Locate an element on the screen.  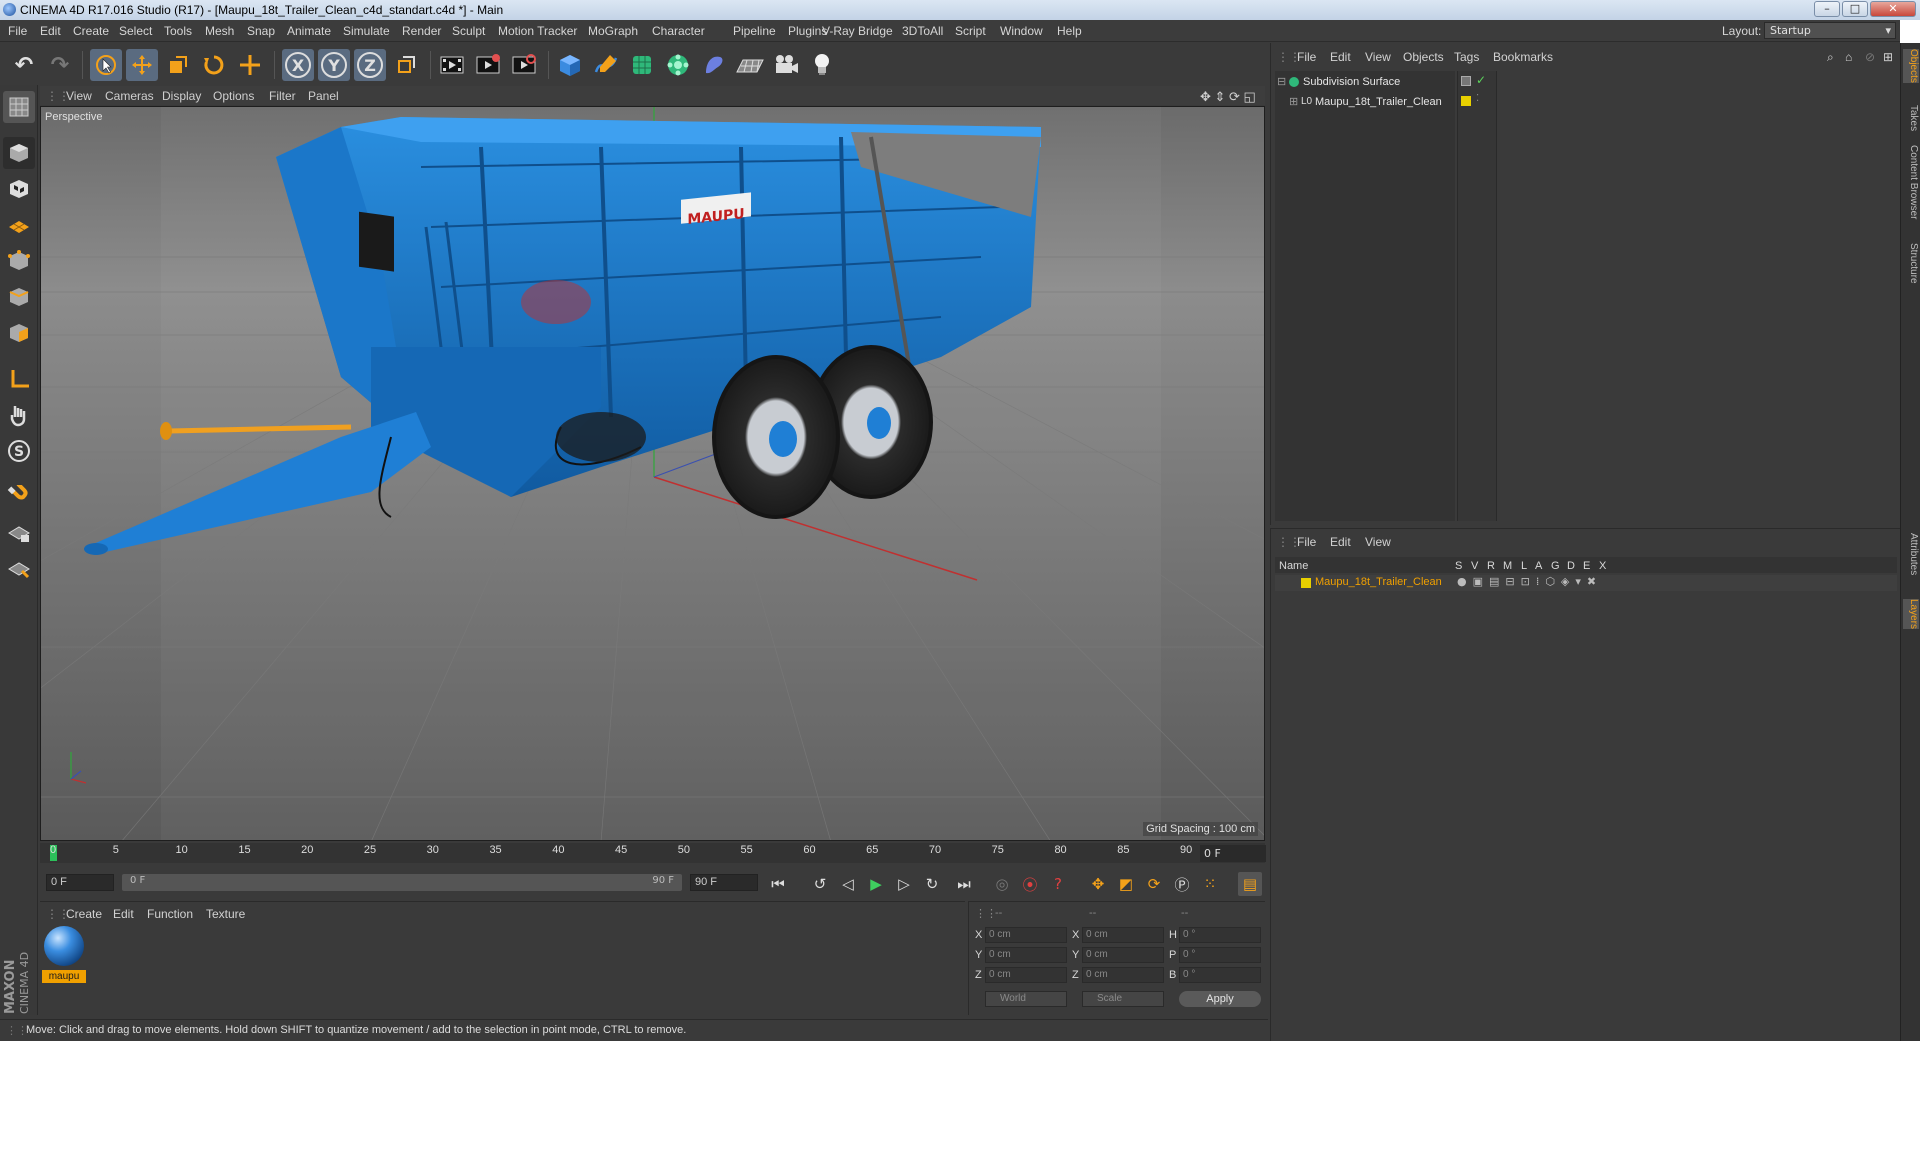
previous-frame-icon: ◁ is located at coordinates (848, 884).